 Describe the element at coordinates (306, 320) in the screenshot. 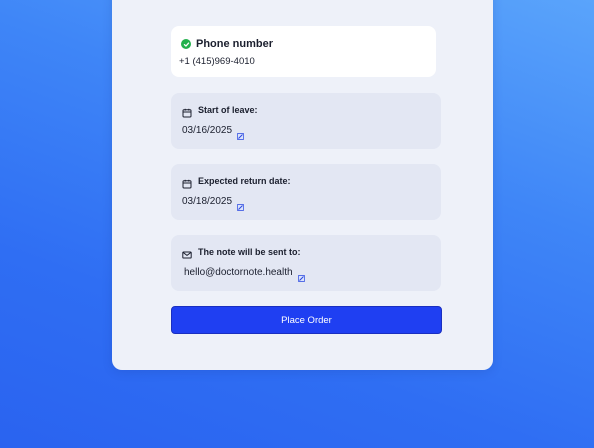

I see `place-order-button: Place Order` at that location.